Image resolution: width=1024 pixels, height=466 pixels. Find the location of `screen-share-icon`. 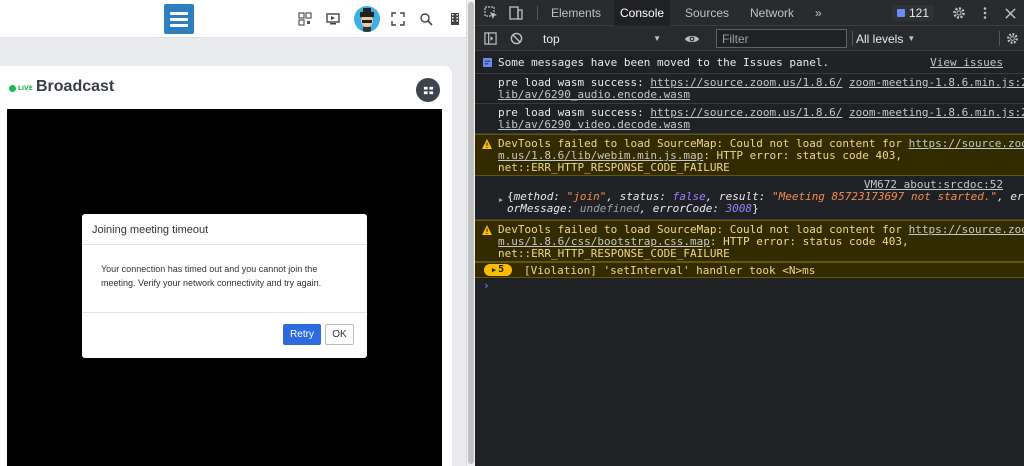

screen-share-icon is located at coordinates (333, 19).